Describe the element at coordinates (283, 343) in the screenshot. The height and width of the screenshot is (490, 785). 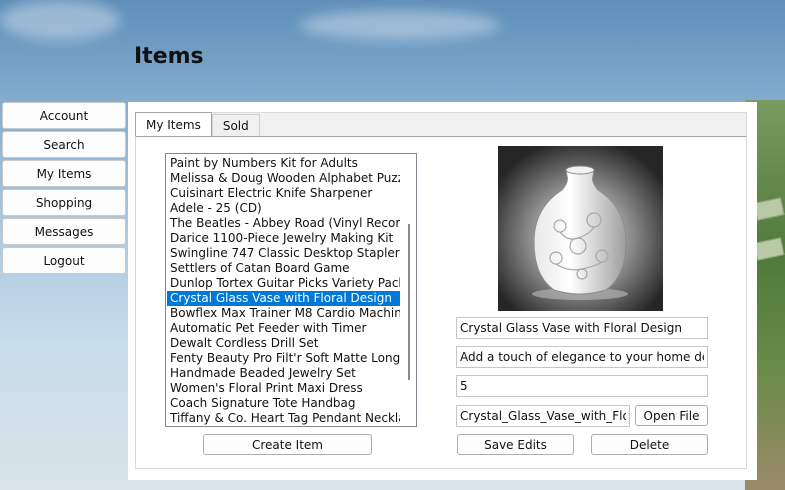
I see `list-item: Dewalt Cordless Drill Set` at that location.